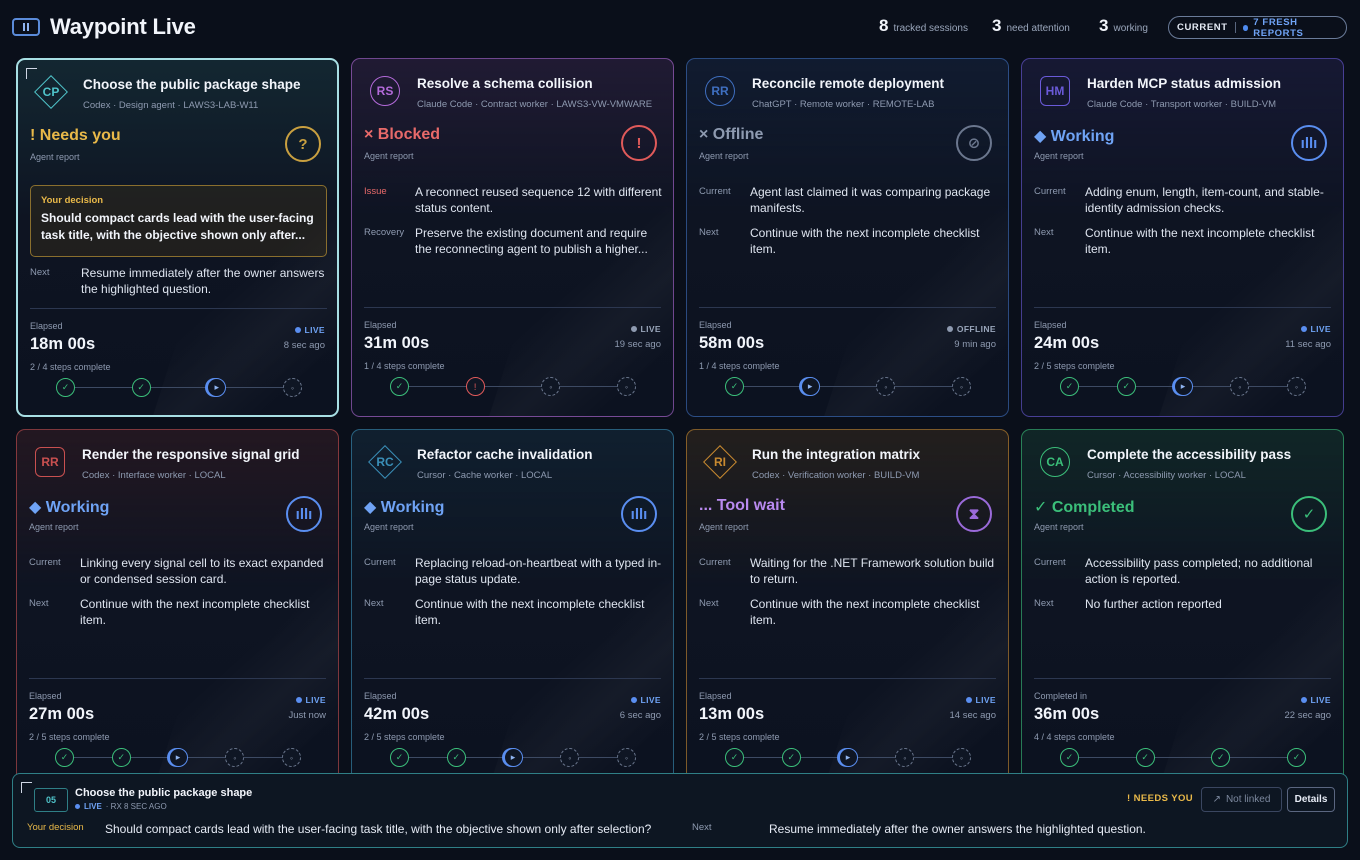  What do you see at coordinates (836, 454) in the screenshot?
I see `card-title: Run the integration matrix` at bounding box center [836, 454].